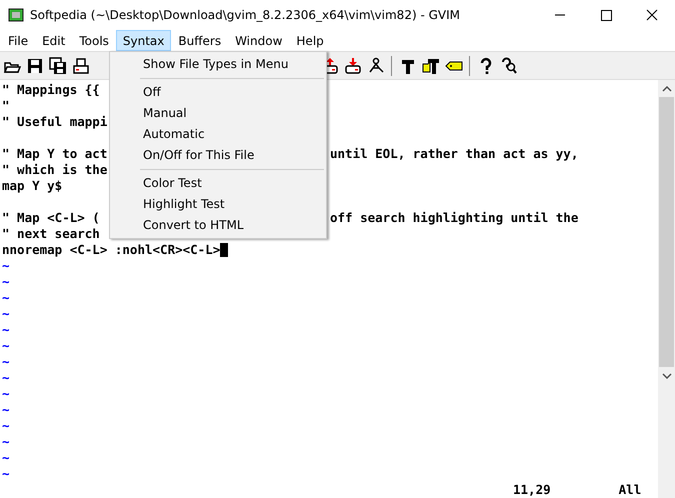 This screenshot has width=675, height=498. What do you see at coordinates (51, 218) in the screenshot?
I see `code-line: " Map <C-L> (` at bounding box center [51, 218].